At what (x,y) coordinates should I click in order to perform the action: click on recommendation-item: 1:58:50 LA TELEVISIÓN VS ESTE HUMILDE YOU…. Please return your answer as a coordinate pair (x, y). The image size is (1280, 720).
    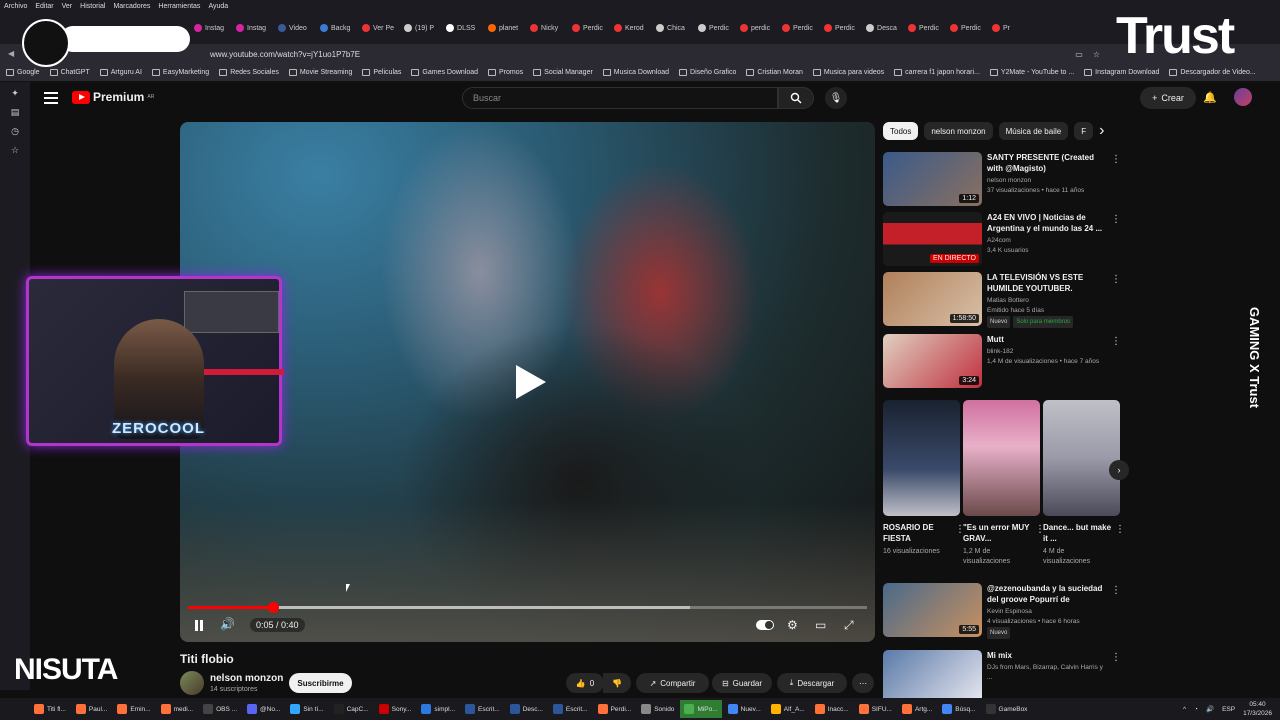
    Looking at the image, I should click on (1003, 300).